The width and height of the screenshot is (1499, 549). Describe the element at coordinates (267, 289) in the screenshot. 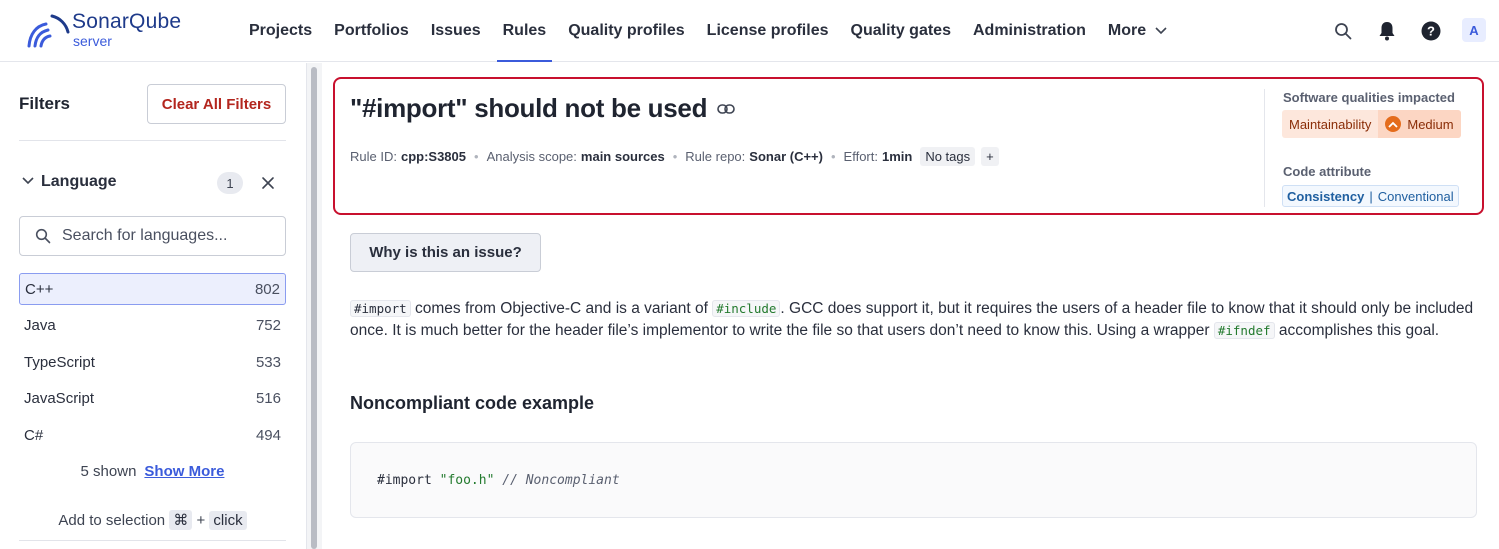

I see `language-count: 802` at that location.